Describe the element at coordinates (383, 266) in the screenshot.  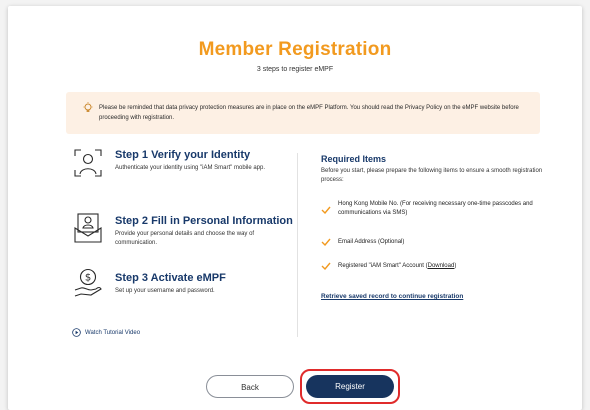
I see `required-item-iamsmart-prefix: Registered "iAM Smart" Account (` at that location.